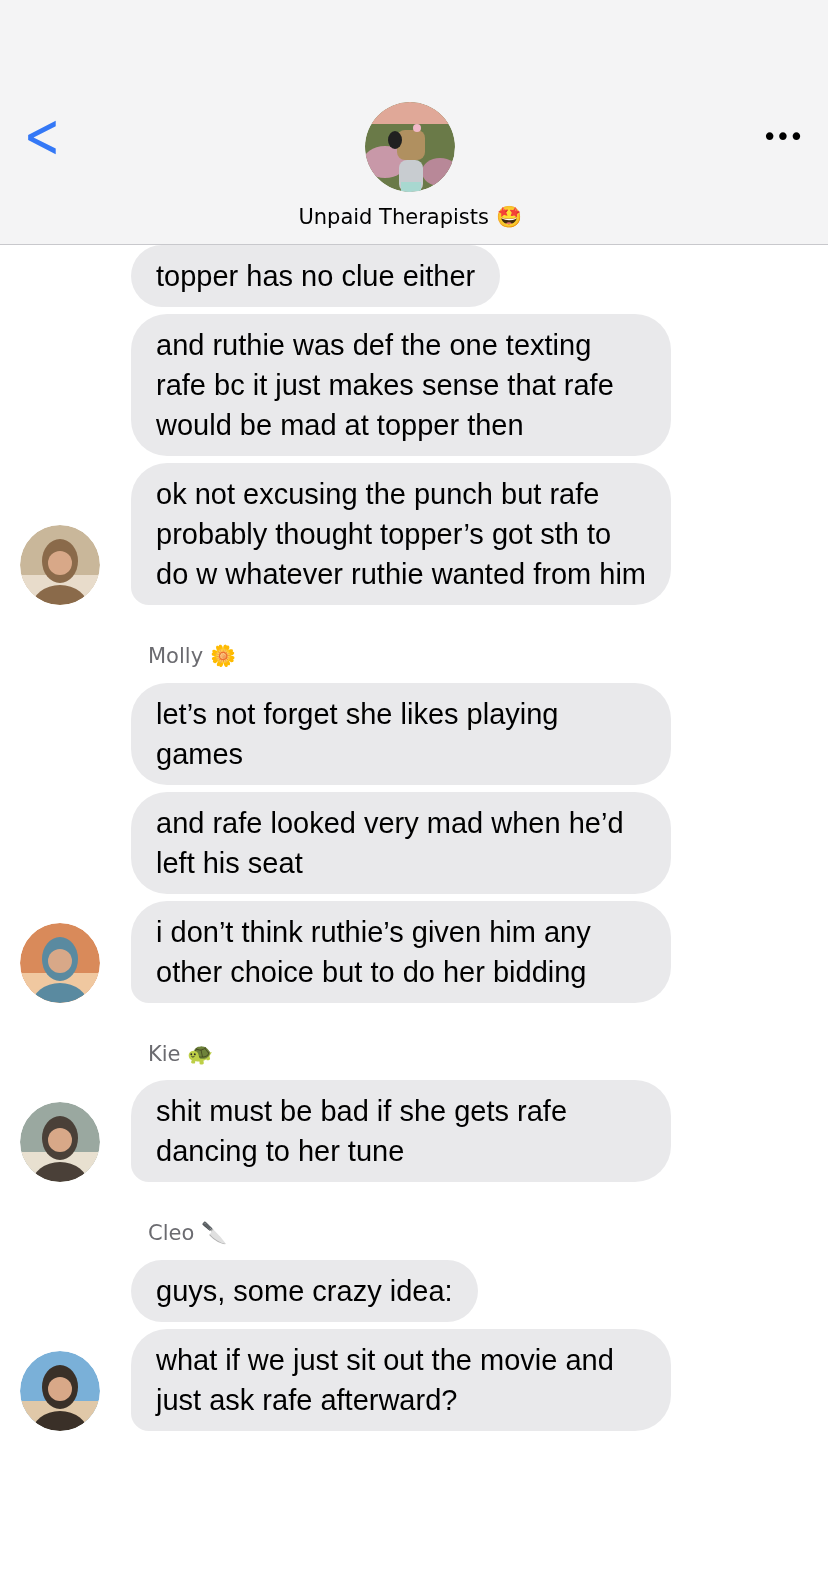  I want to click on group-title: Unpaid Therapists 🤩, so click(410, 218).